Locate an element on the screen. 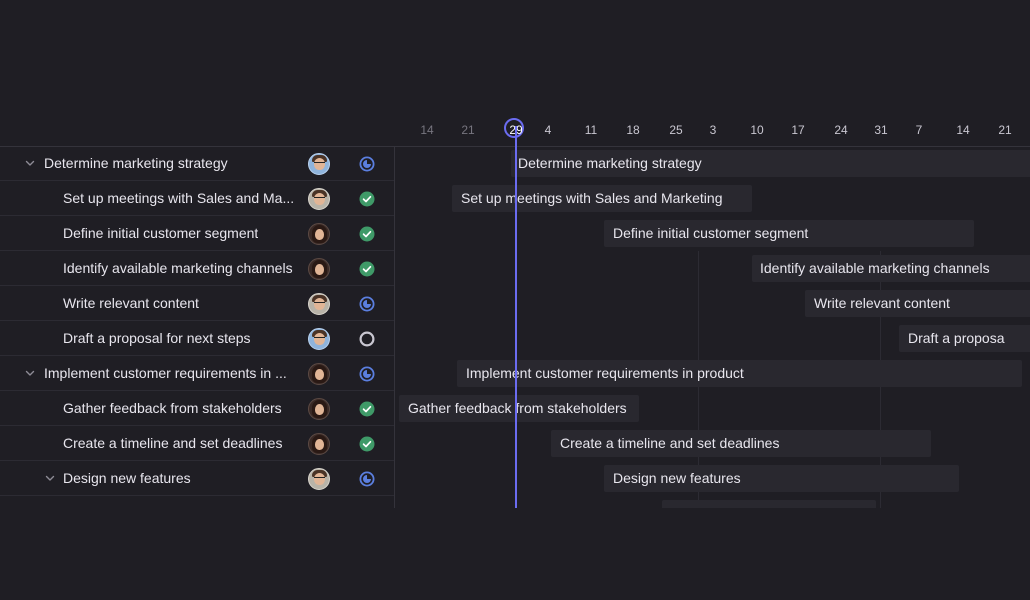  timeline-tick: 25 is located at coordinates (676, 130).